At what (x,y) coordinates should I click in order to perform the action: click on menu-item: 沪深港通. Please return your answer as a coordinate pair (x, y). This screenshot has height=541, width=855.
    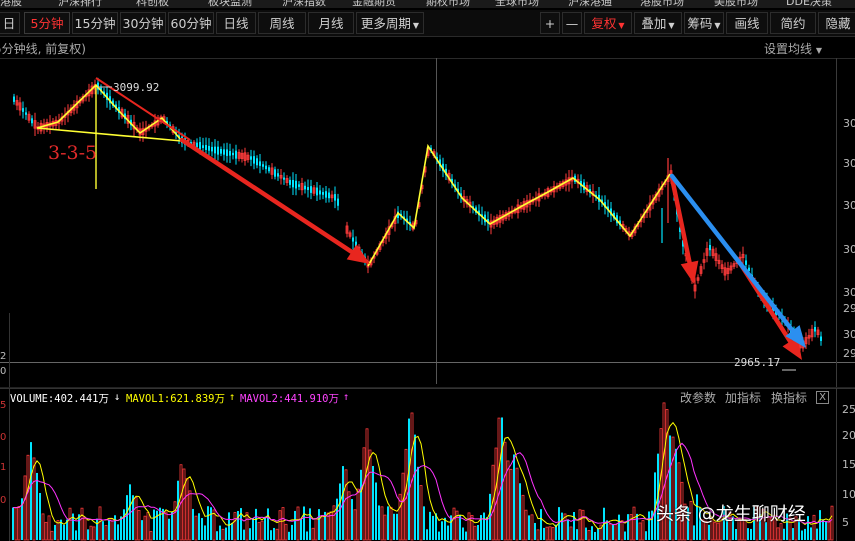
    Looking at the image, I should click on (590, 4).